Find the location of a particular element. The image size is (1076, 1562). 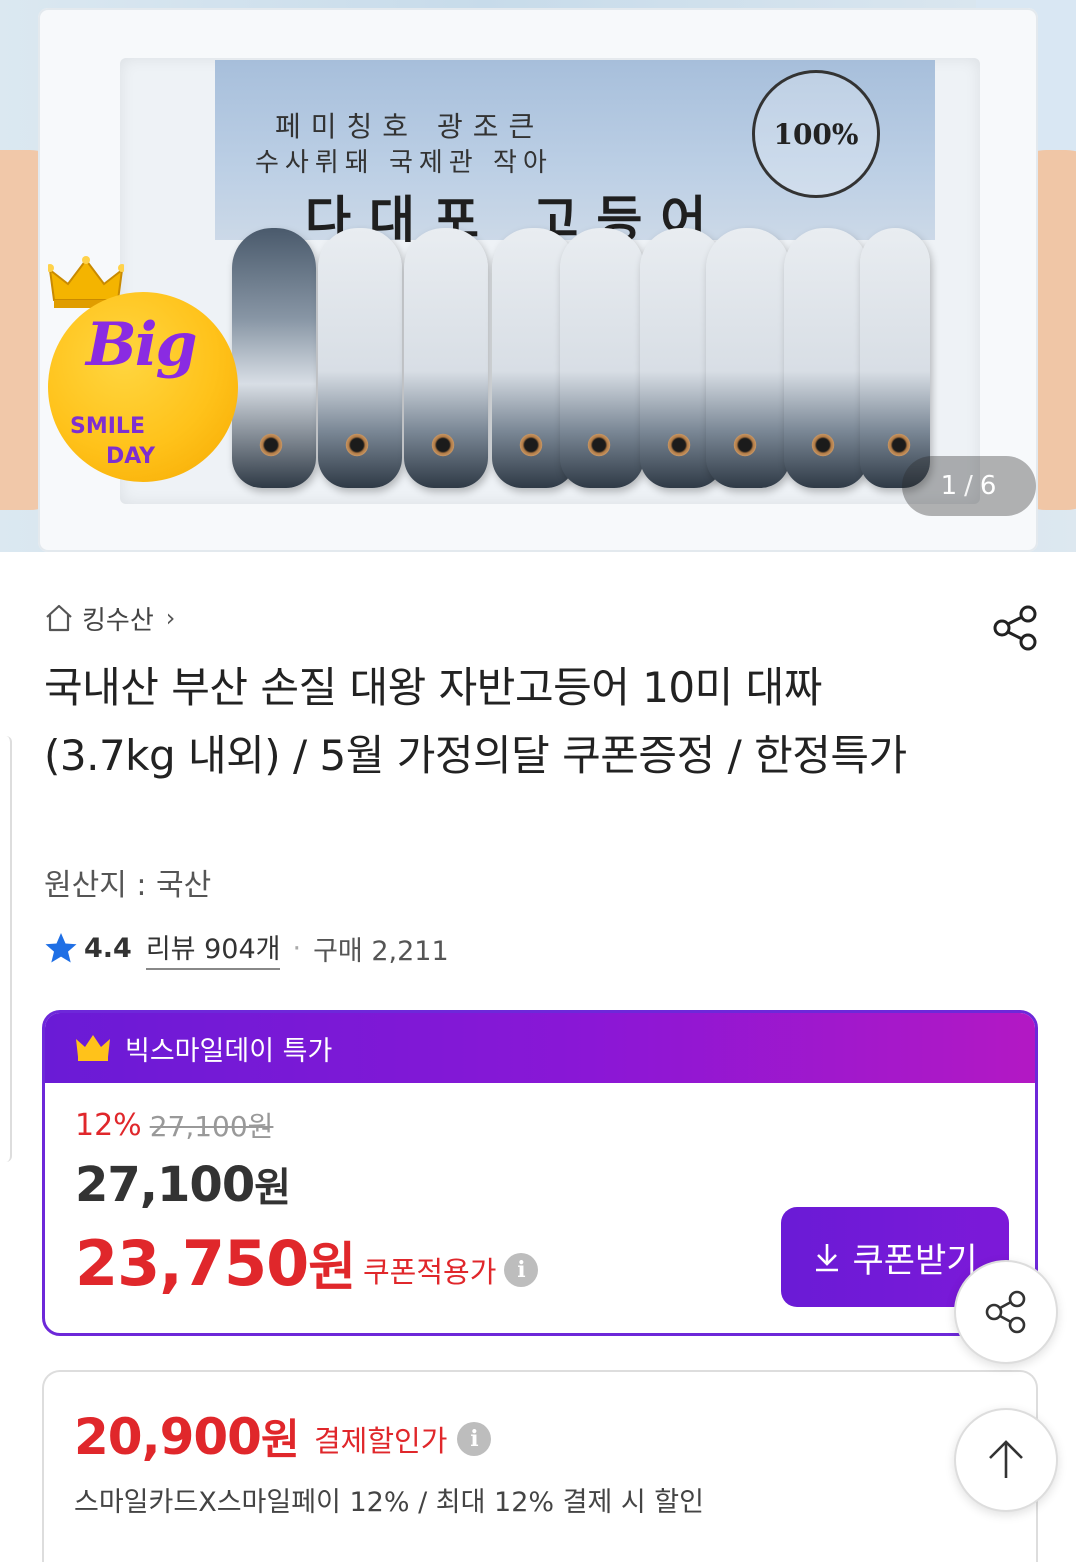

sale-price: 27,100원 is located at coordinates (183, 1184).